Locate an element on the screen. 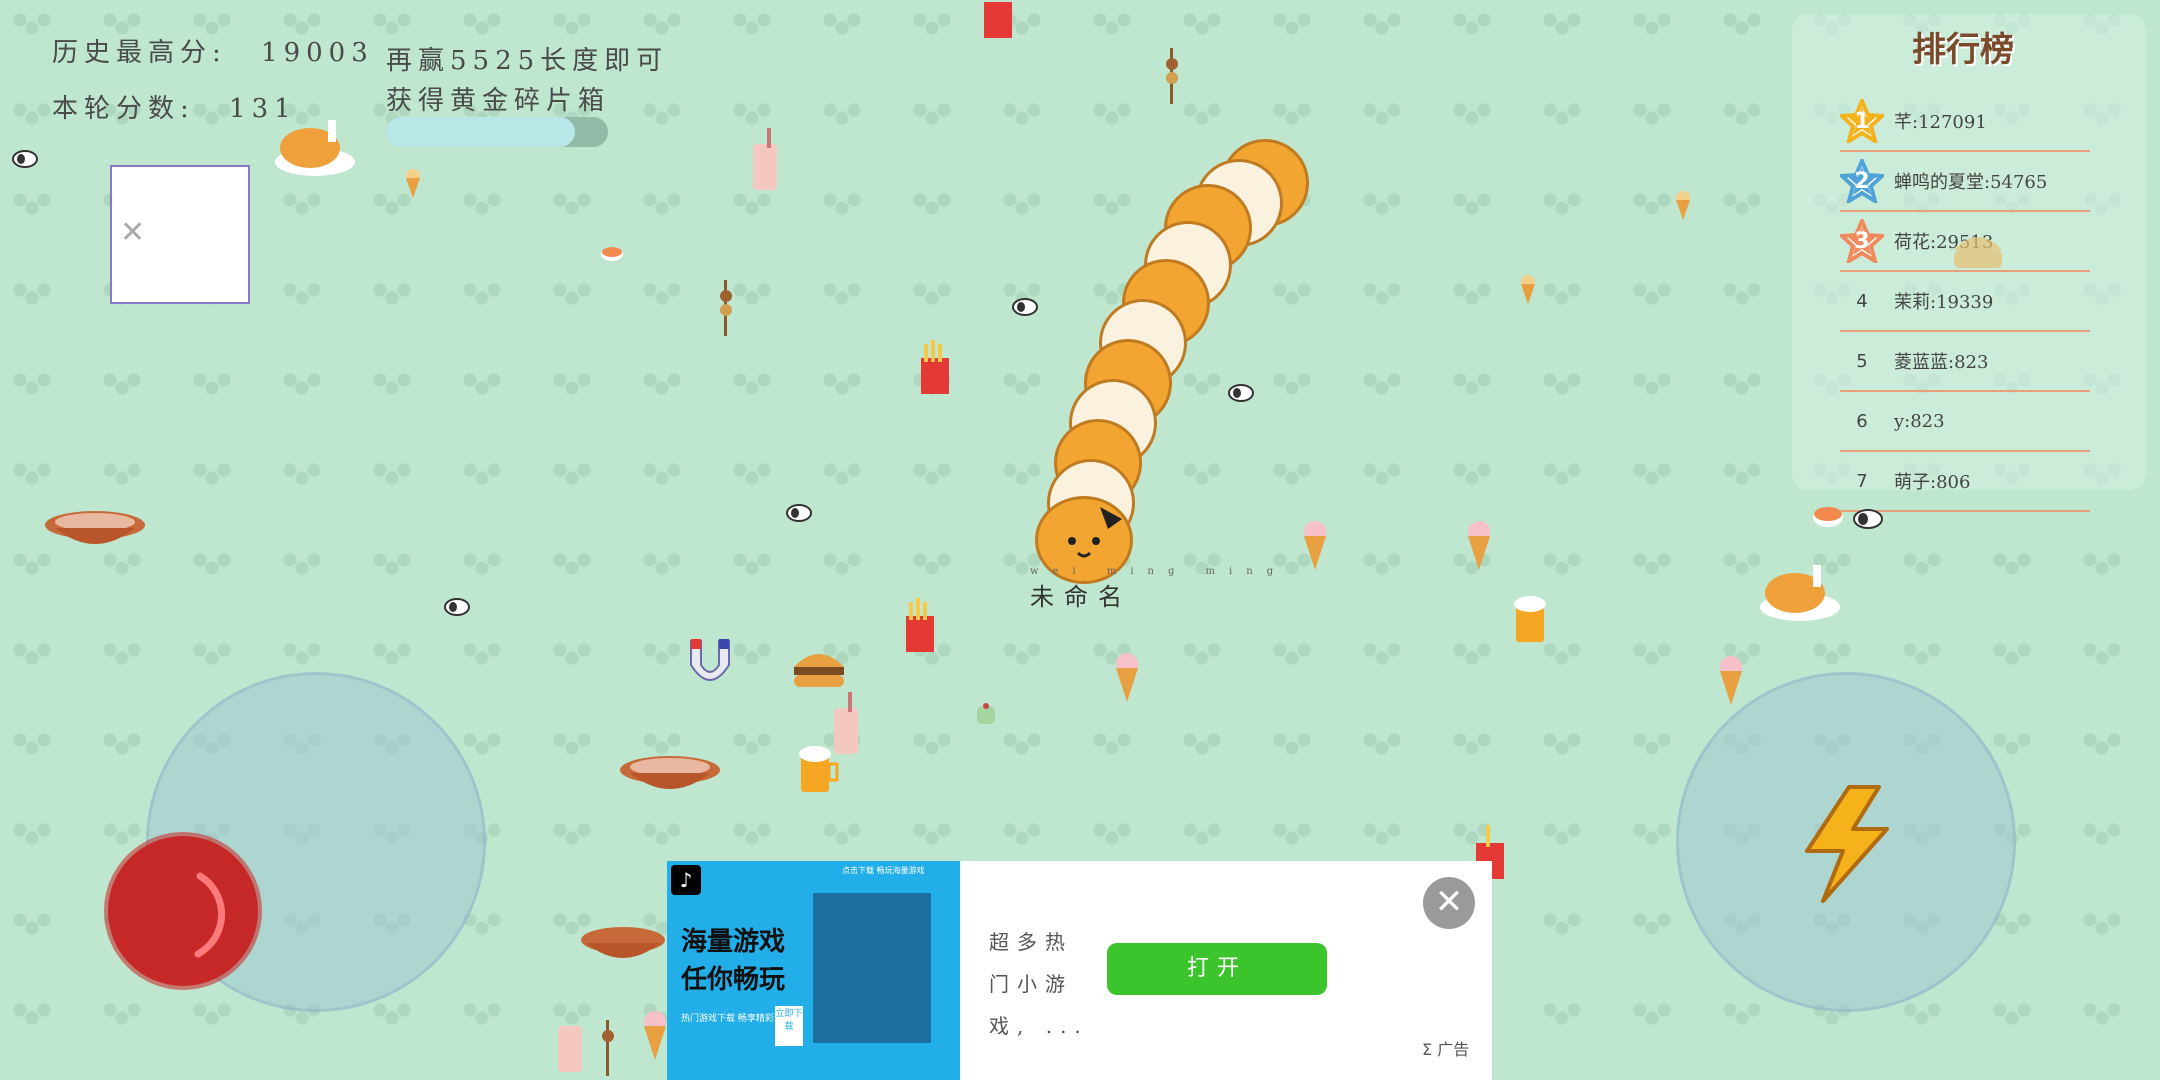 Image resolution: width=2160 pixels, height=1080 pixels. goal-progress-fill is located at coordinates (480, 132).